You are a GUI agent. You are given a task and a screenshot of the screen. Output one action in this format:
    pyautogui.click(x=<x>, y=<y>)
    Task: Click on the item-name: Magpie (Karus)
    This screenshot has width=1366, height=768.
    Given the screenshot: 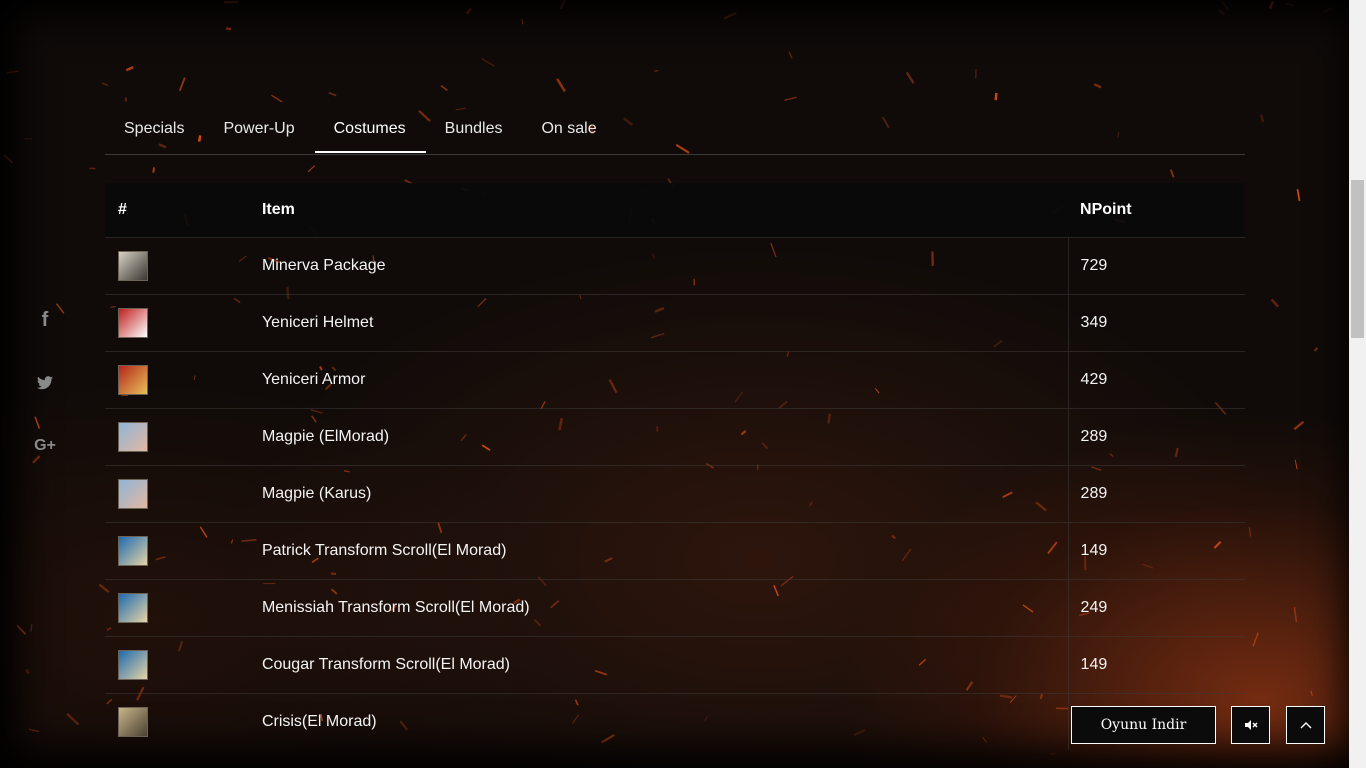 What is the action you would take?
    pyautogui.click(x=665, y=493)
    